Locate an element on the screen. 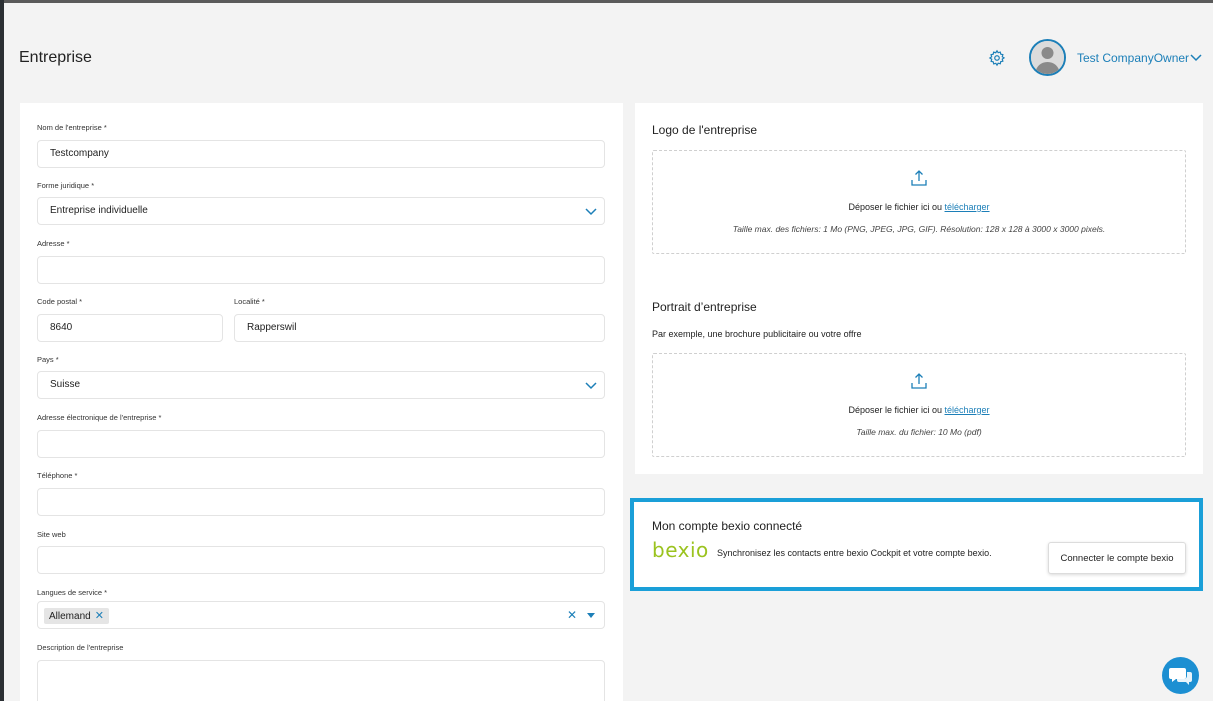 The width and height of the screenshot is (1213, 701). language-chip-label: Allemand is located at coordinates (70, 616).